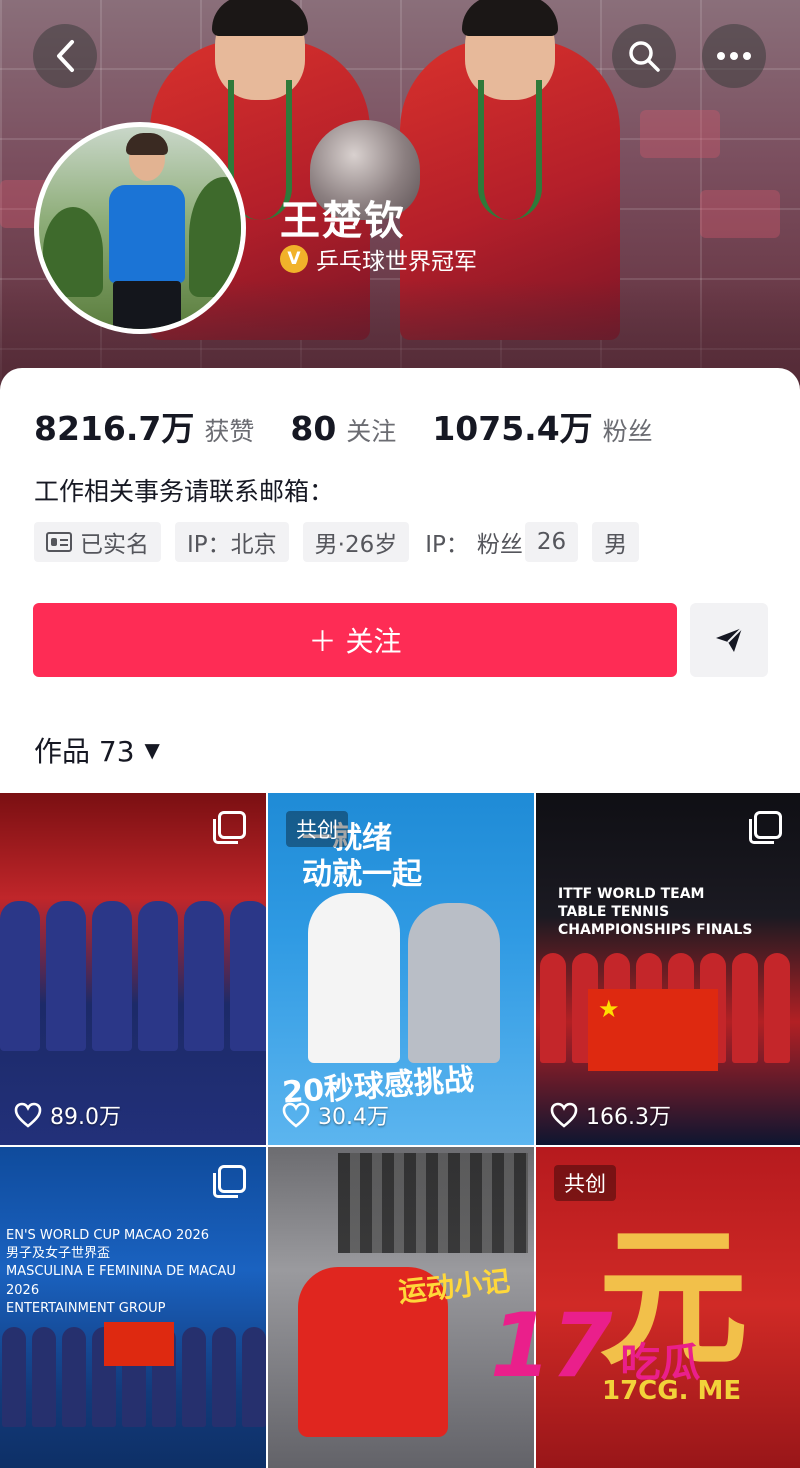 The height and width of the screenshot is (1468, 800). I want to click on caret-down-icon: ▼, so click(152, 750).